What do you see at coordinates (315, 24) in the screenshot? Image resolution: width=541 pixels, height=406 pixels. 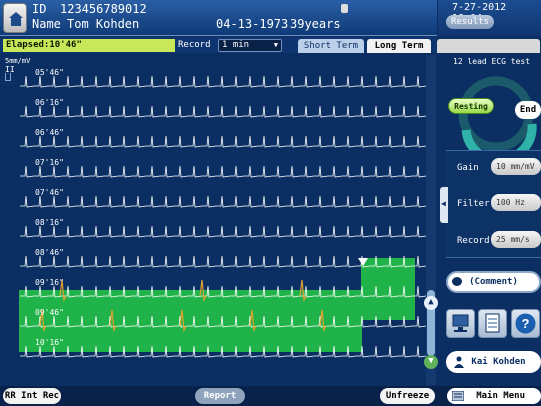 I see `patient-age: 39years` at bounding box center [315, 24].